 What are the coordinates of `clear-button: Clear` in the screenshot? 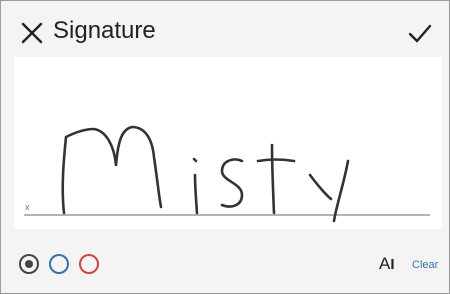 It's located at (425, 265).